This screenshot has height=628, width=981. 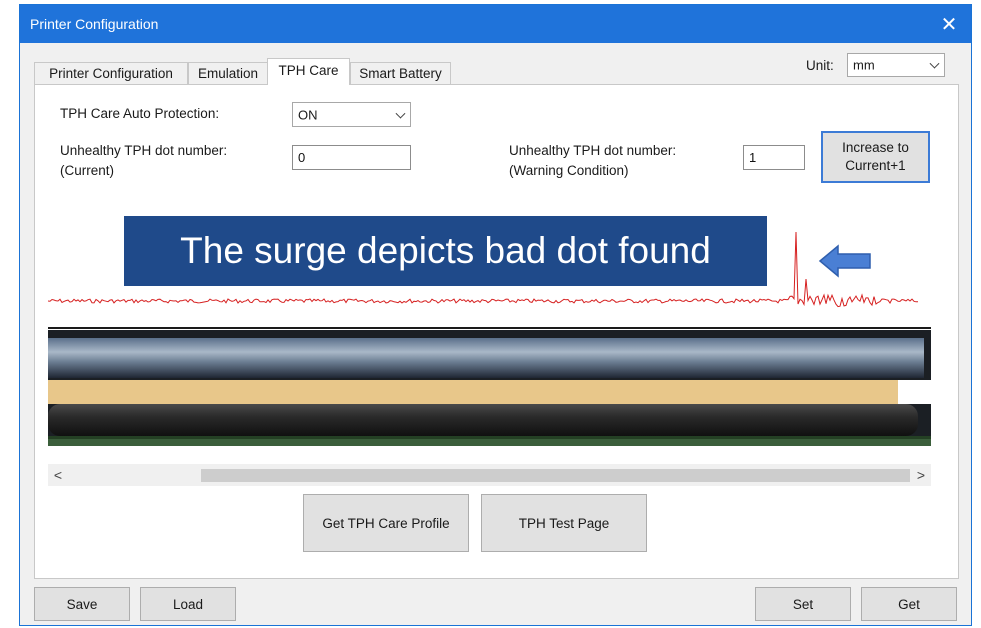 I want to click on close-icon: ✕, so click(x=949, y=24).